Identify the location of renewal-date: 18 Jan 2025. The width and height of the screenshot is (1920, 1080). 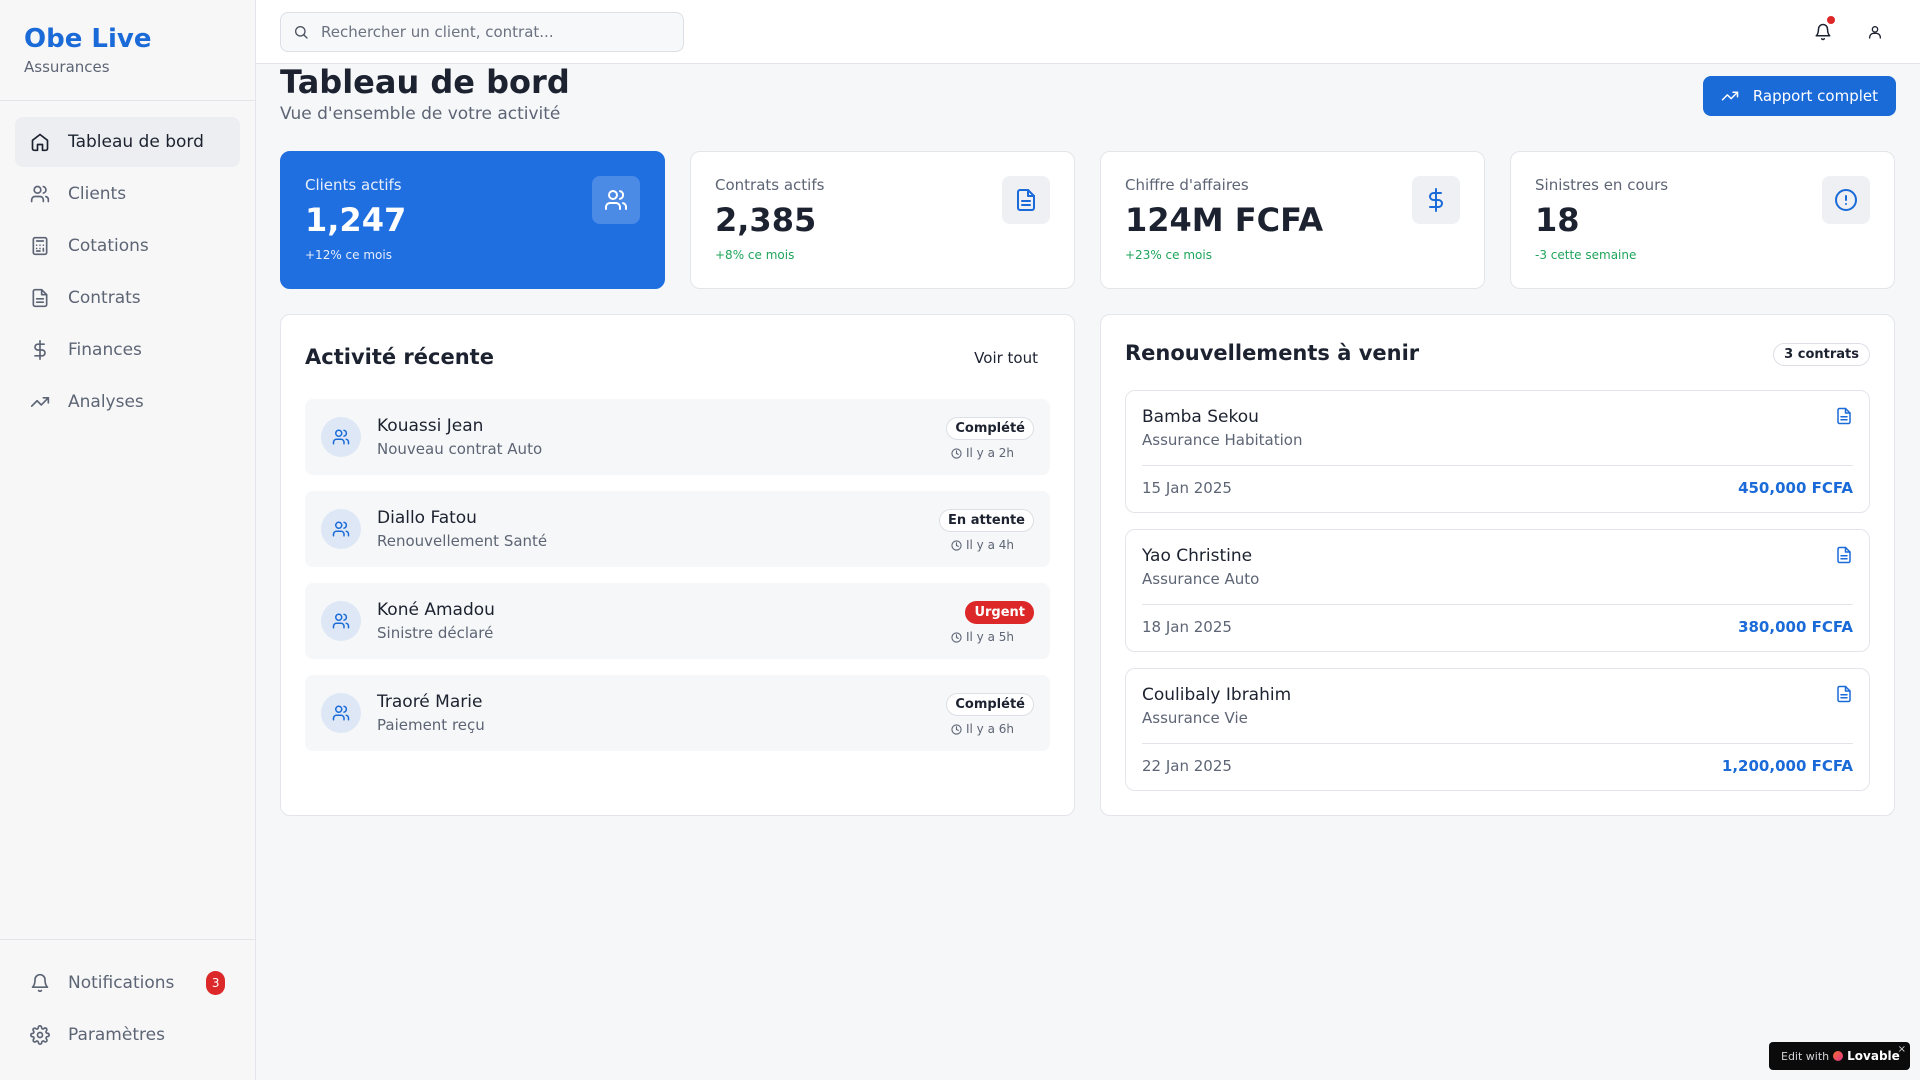
(1187, 627).